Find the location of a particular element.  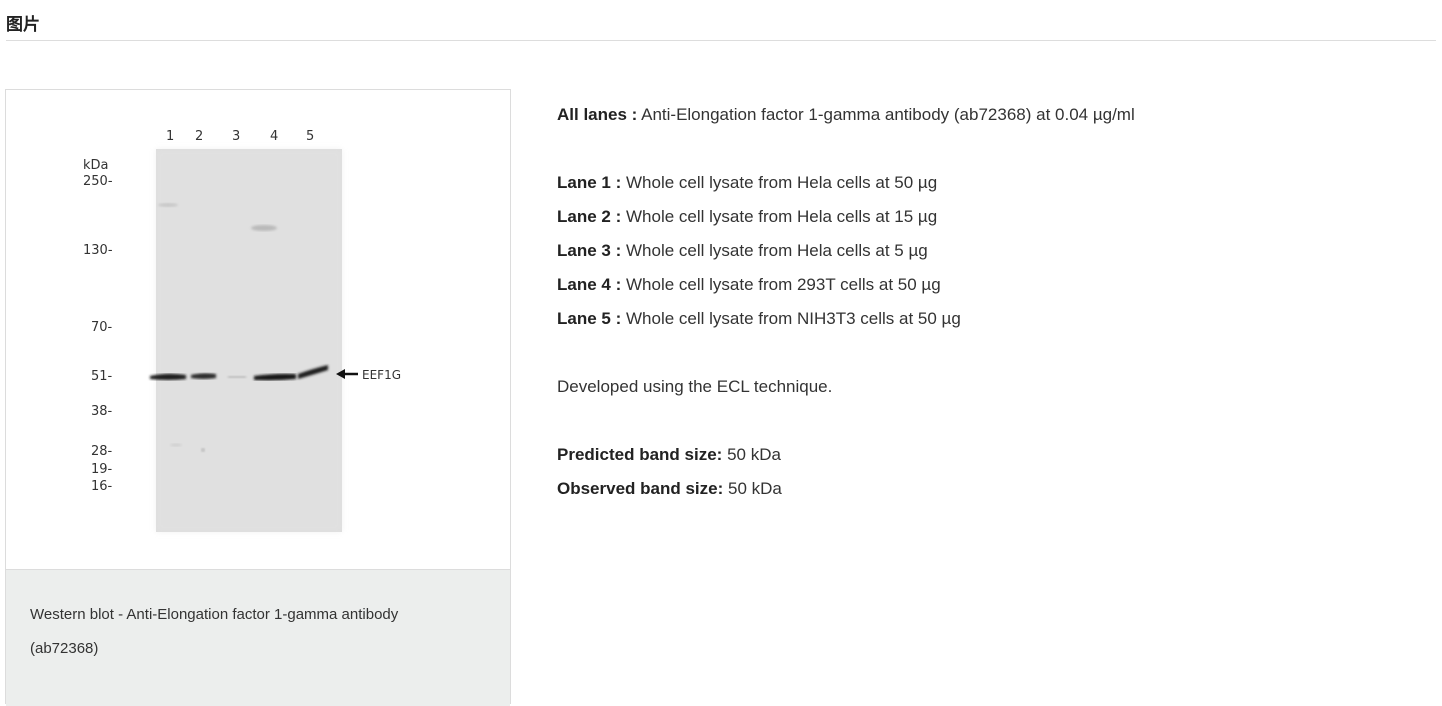

section-title: 图片 is located at coordinates (23, 25).